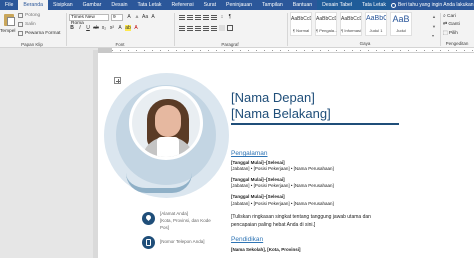  Describe the element at coordinates (222, 17) in the screenshot. I see `sort-icon: ↕` at that location.